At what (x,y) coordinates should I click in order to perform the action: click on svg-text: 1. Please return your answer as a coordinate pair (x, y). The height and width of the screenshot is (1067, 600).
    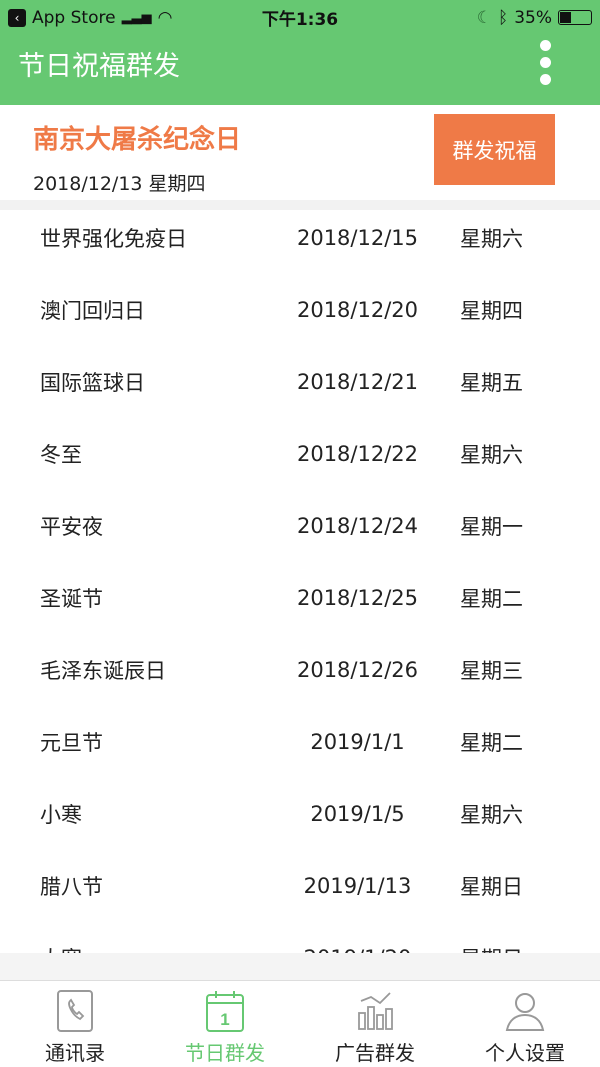
    Looking at the image, I should click on (224, 1019).